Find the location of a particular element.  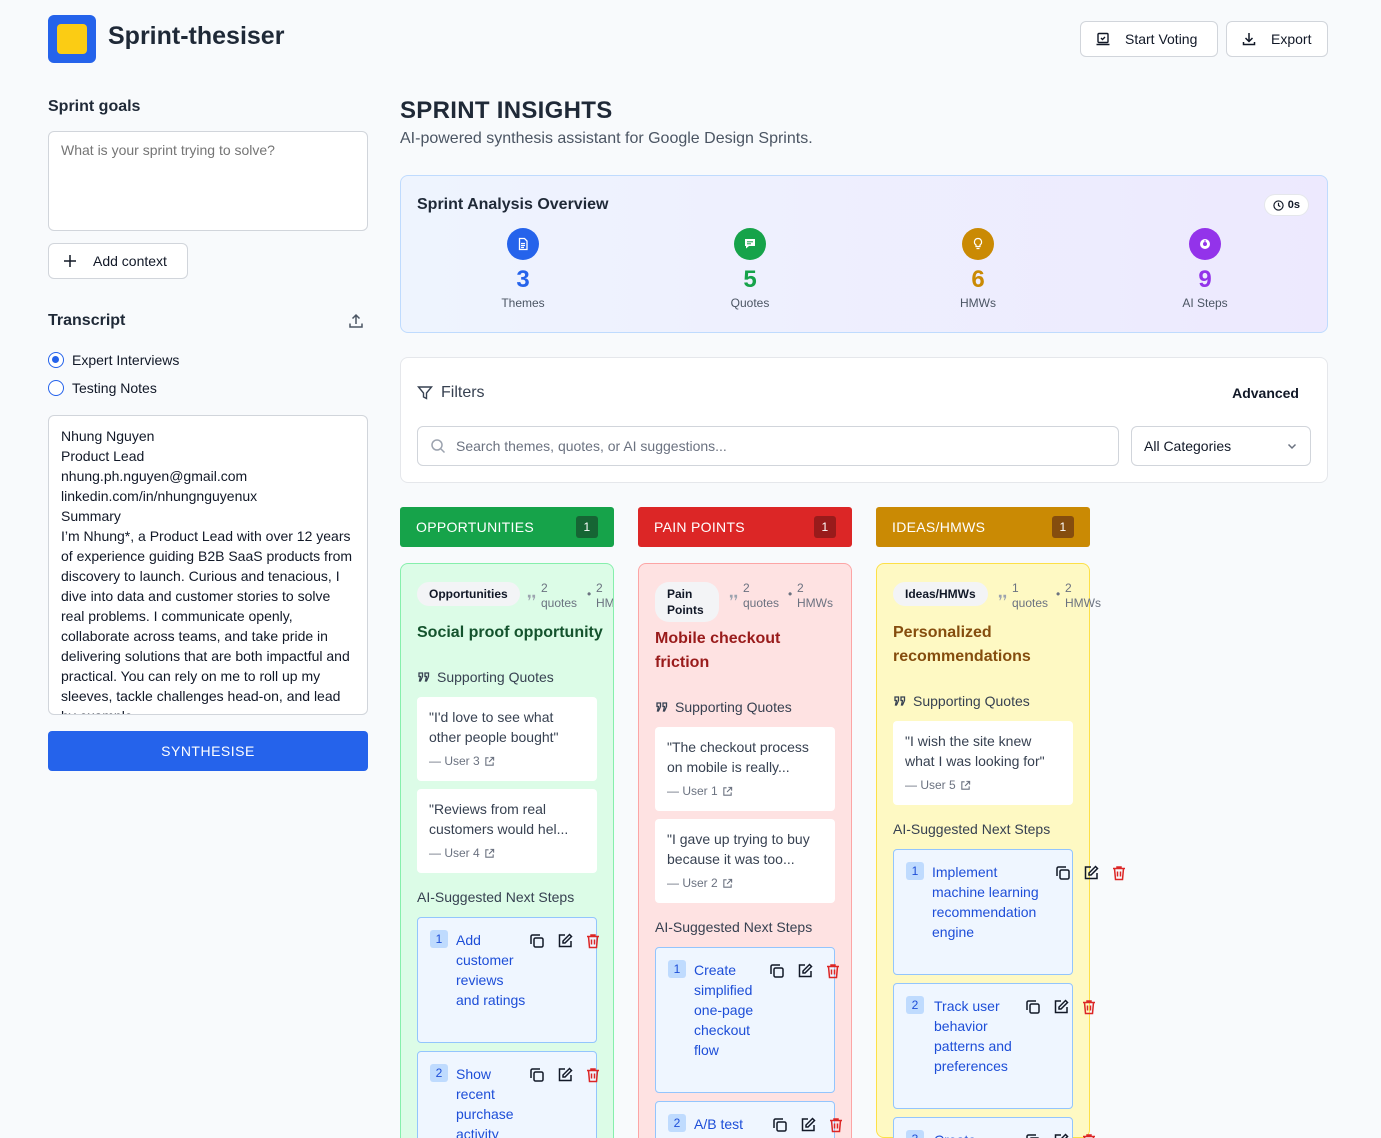

quote-count-value: 1 is located at coordinates (1015, 588).